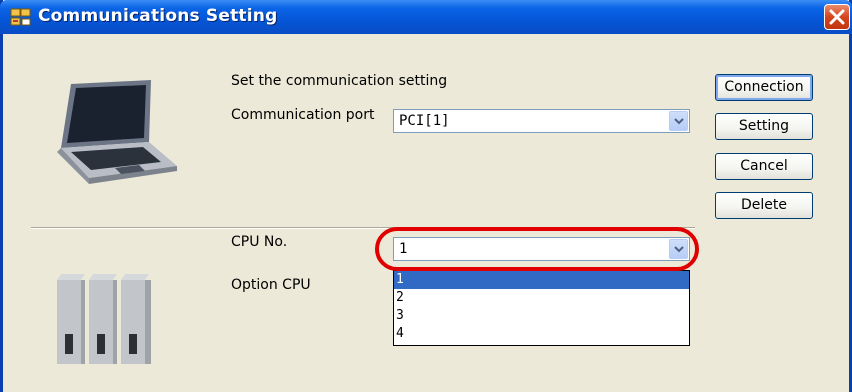  I want to click on chevron-down-icon, so click(679, 121).